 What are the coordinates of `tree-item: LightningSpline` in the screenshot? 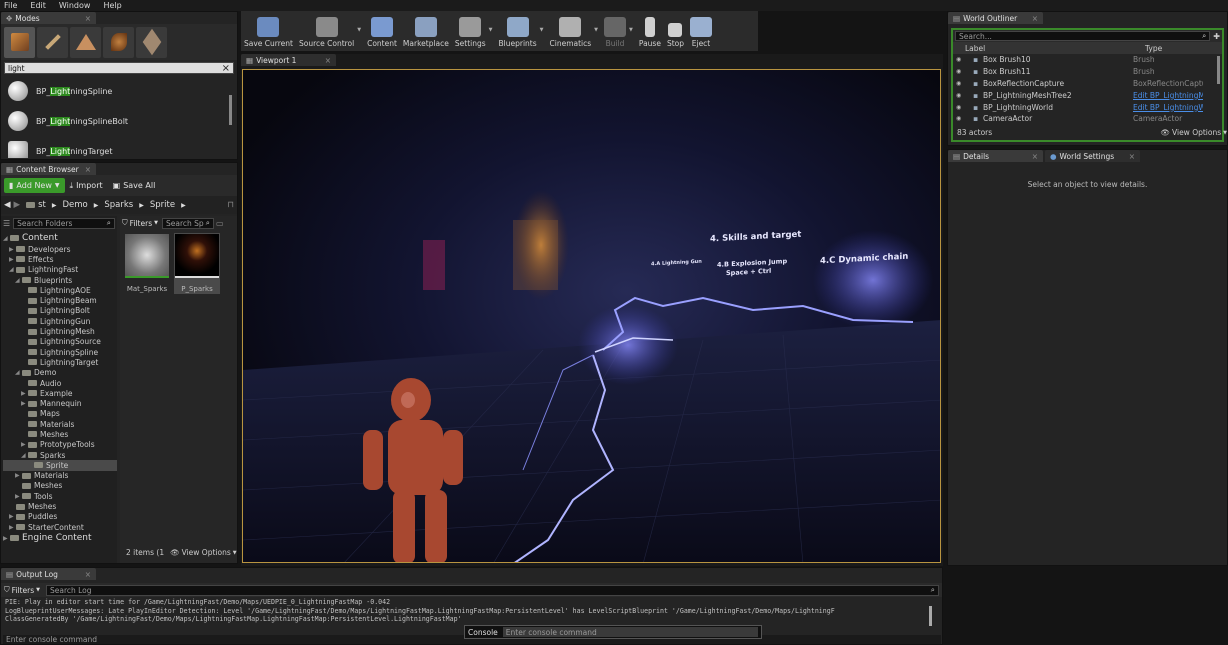 It's located at (60, 352).